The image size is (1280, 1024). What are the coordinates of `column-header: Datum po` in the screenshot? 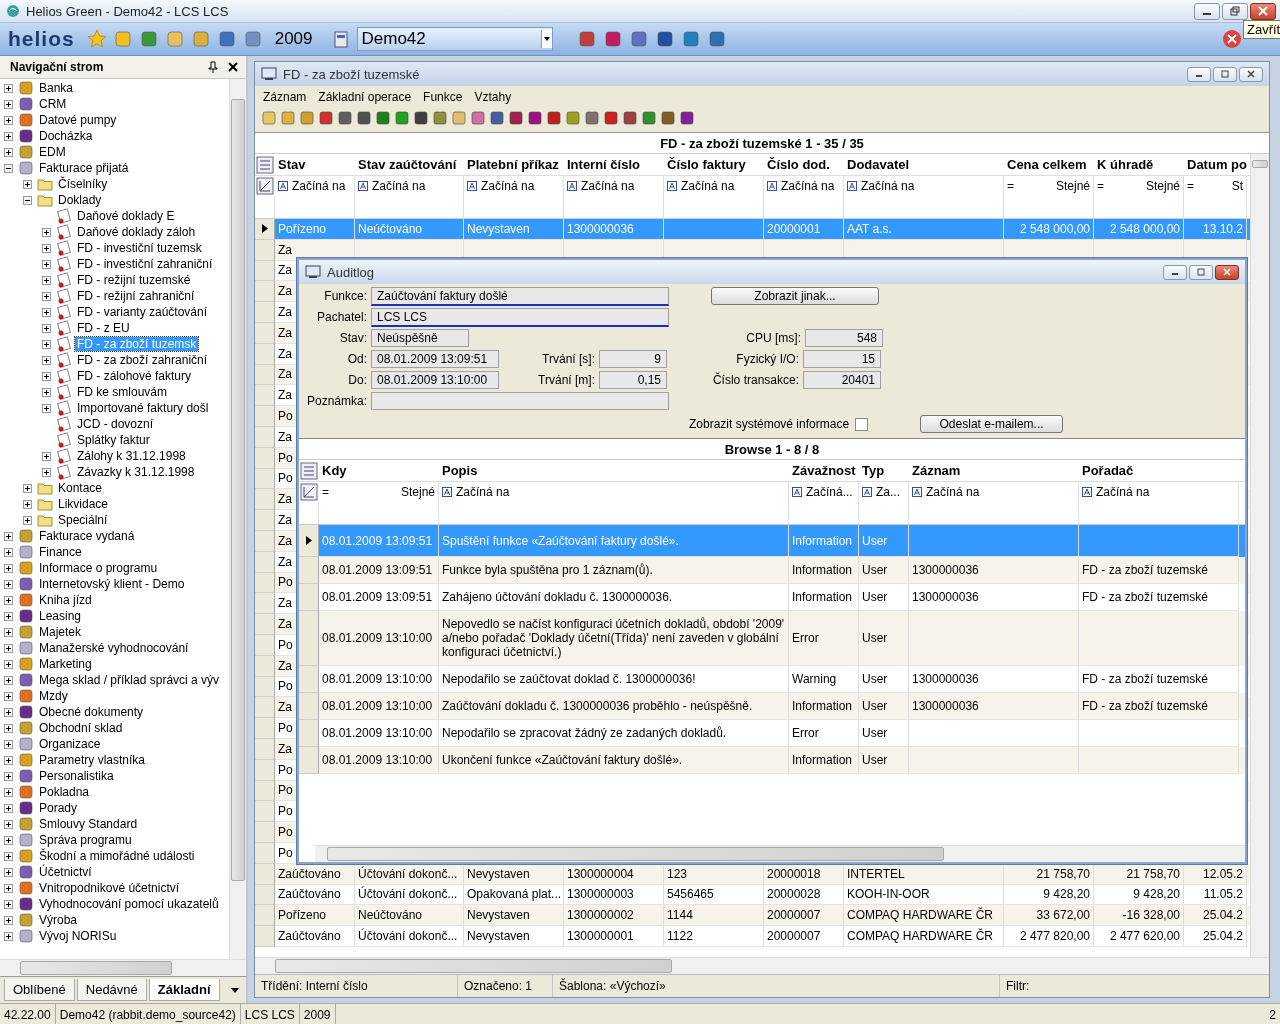 It's located at (1215, 164).